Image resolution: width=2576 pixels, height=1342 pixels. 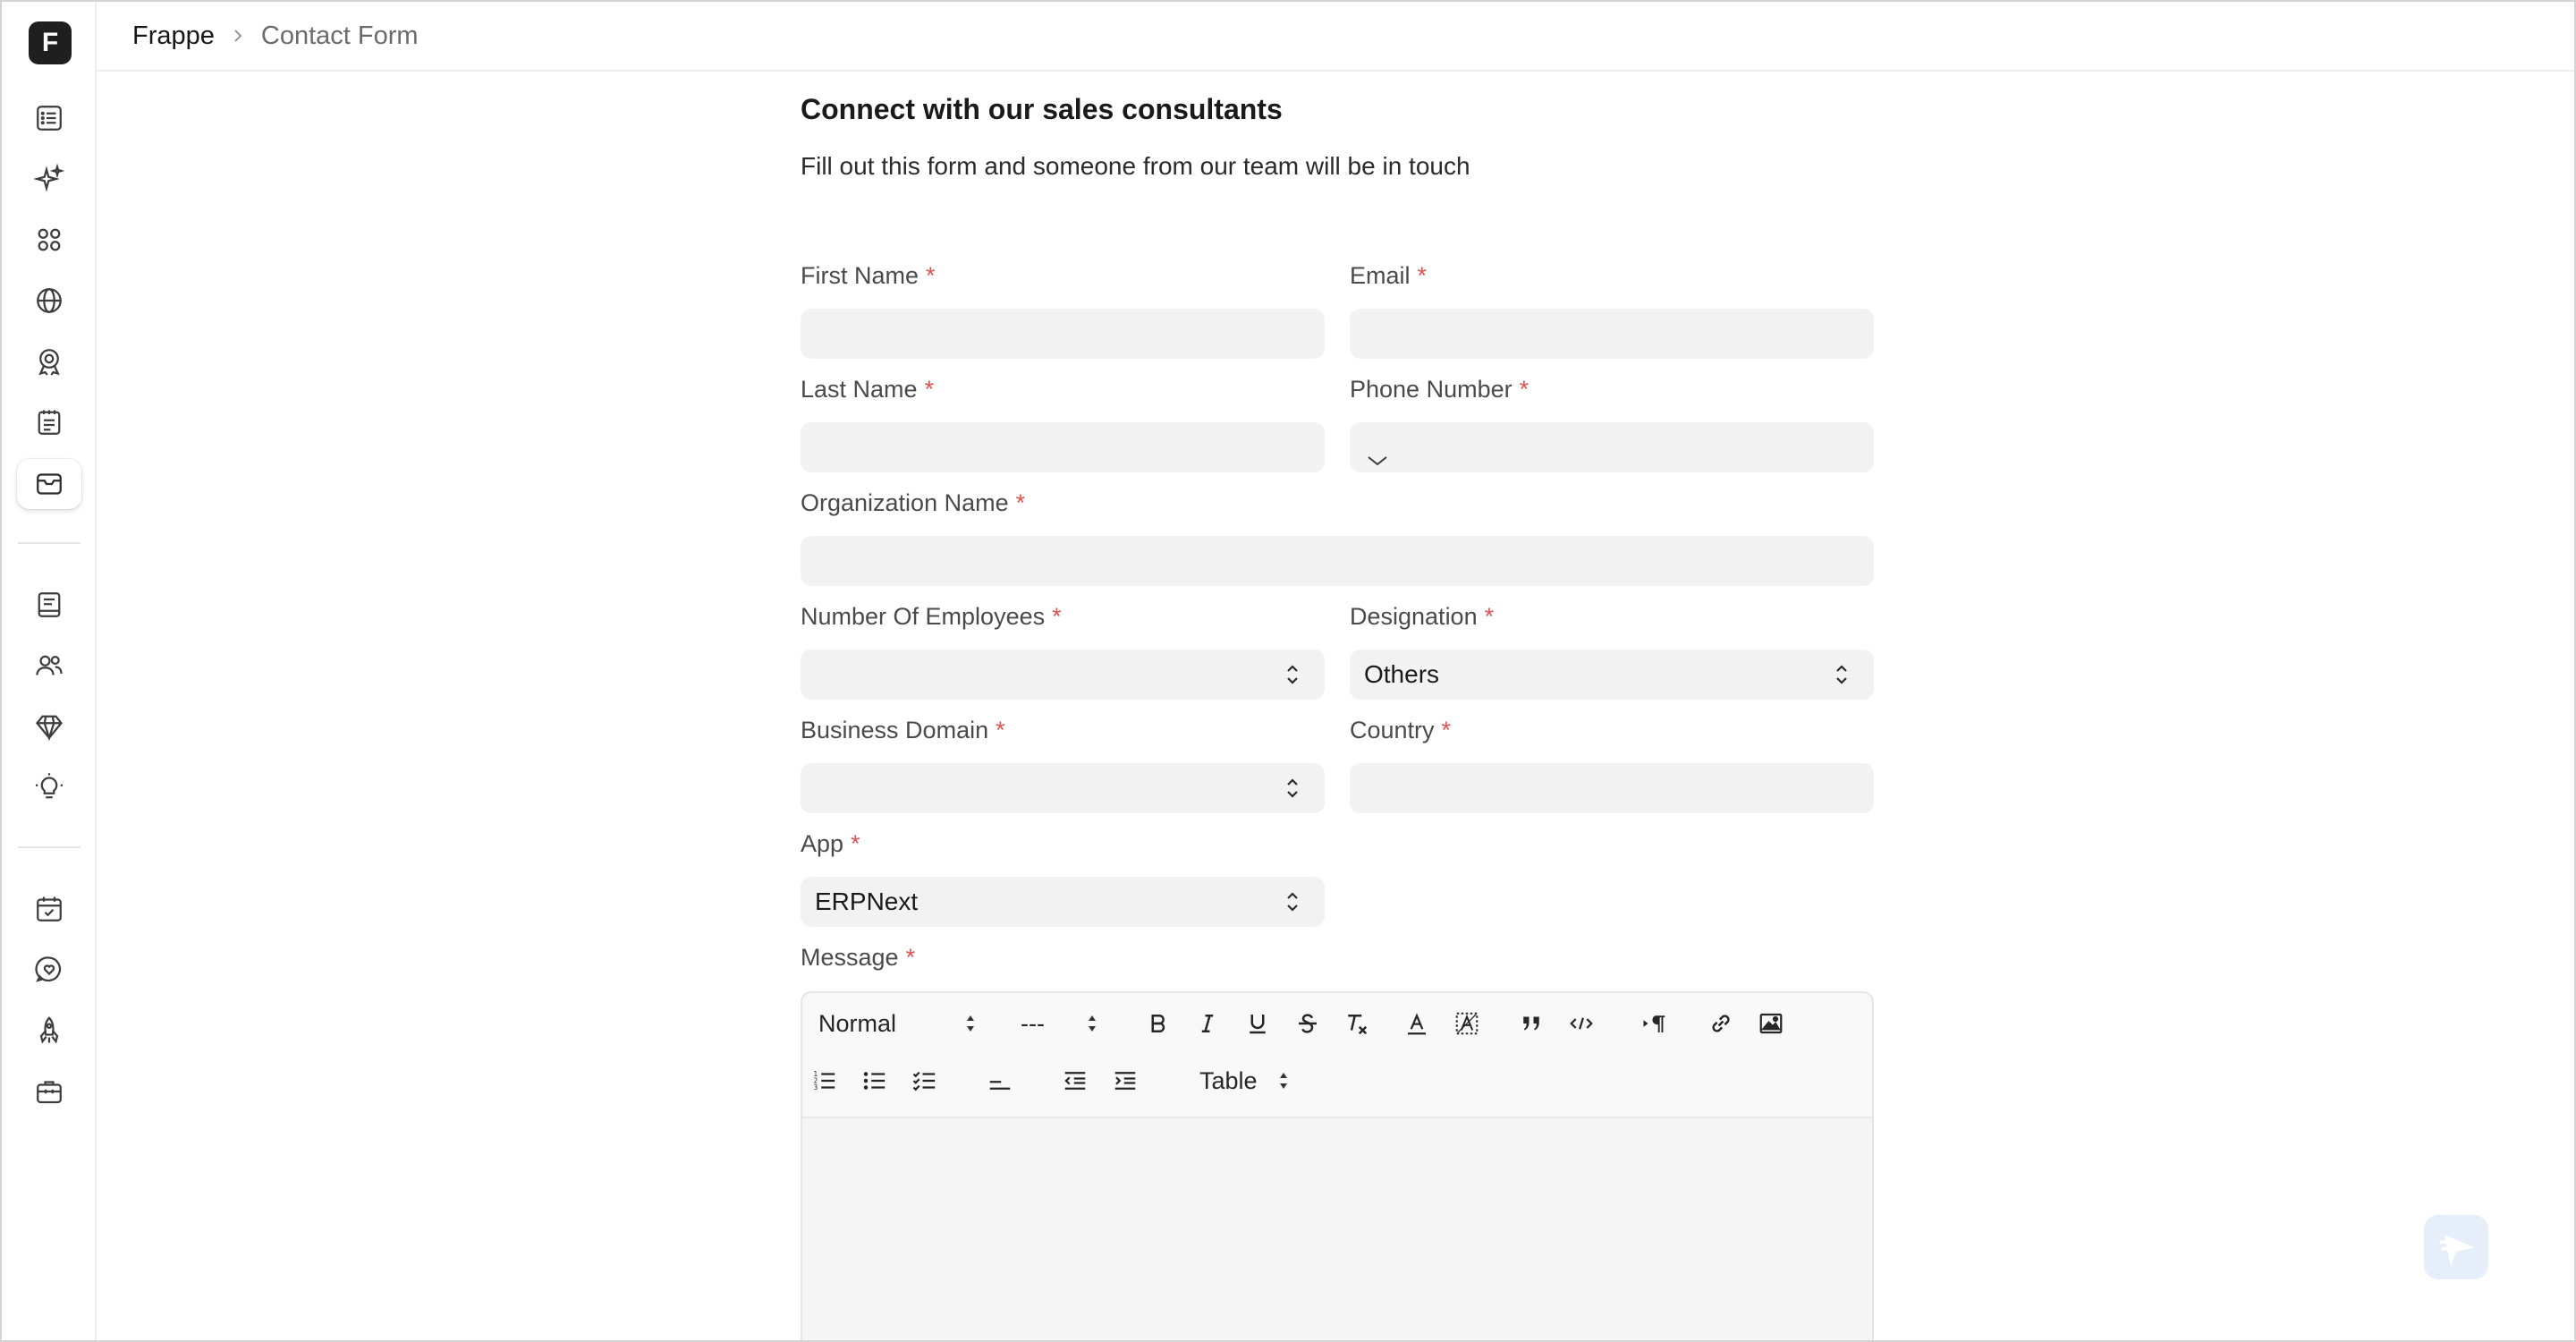 What do you see at coordinates (1075, 1081) in the screenshot?
I see `outdent-button` at bounding box center [1075, 1081].